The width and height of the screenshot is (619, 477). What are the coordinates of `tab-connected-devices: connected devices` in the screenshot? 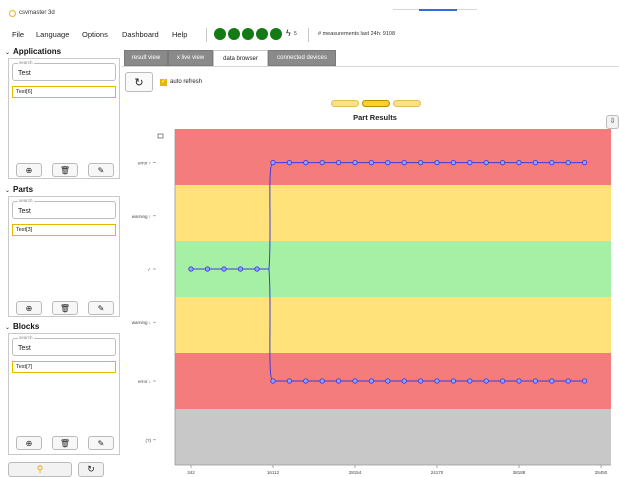 It's located at (302, 58).